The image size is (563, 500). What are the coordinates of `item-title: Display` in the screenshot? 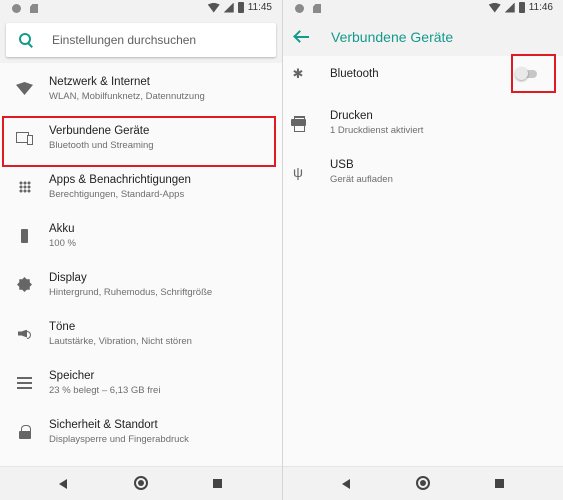 It's located at (68, 277).